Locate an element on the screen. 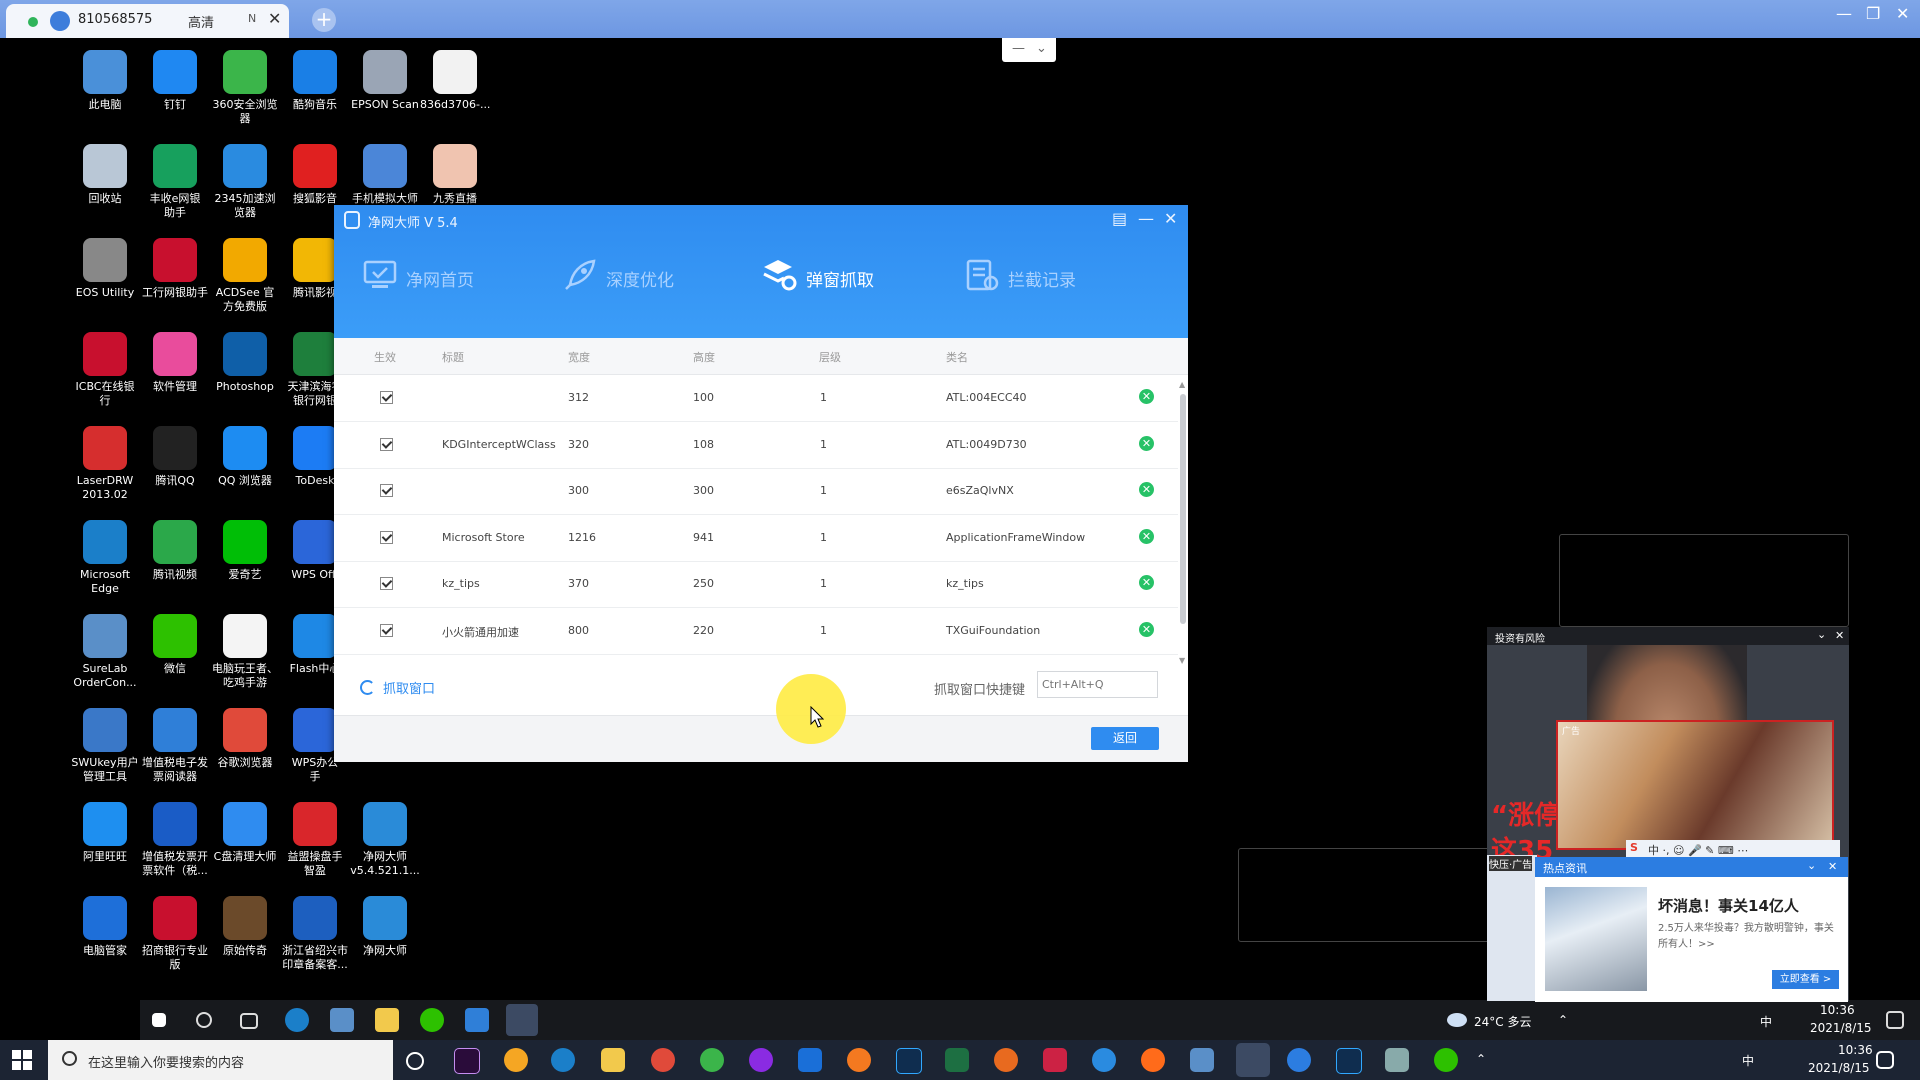  table-row: 小火箭通用加速 800 220 1 TXGuiFoundation ✕ is located at coordinates (756, 631).